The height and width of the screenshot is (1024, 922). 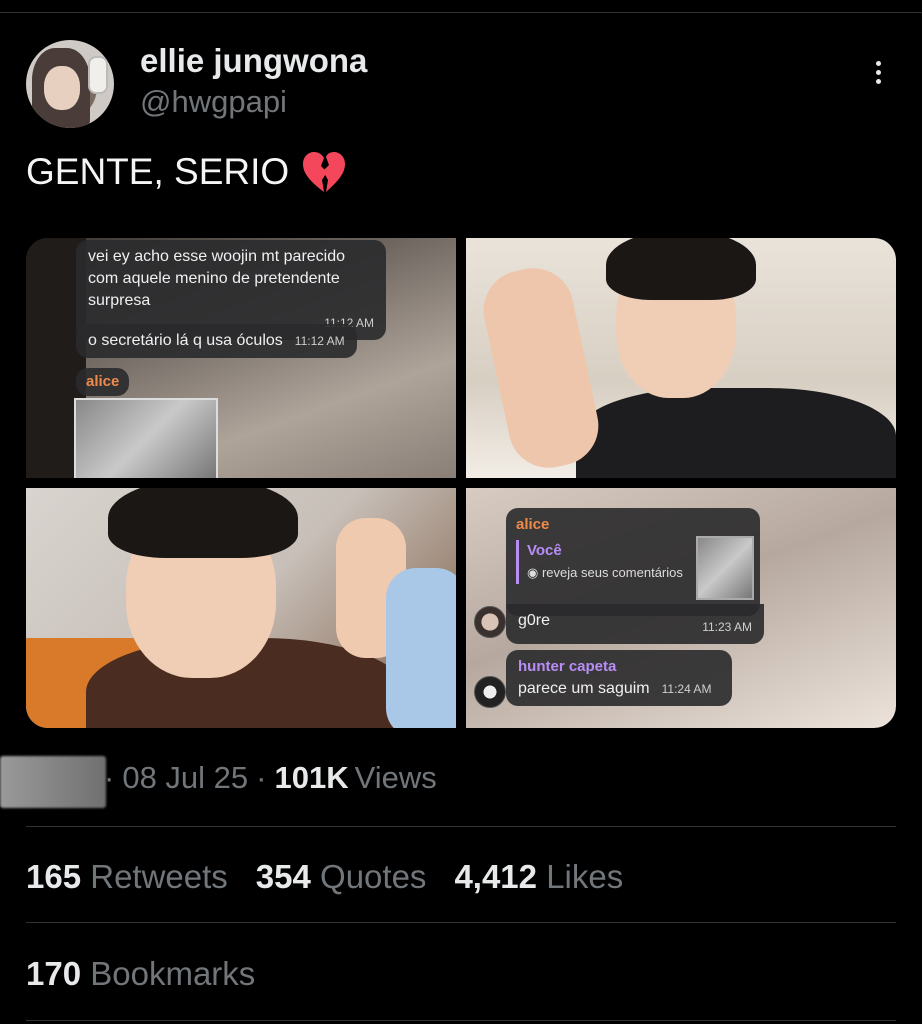 I want to click on camera-icon: ◉, so click(x=533, y=572).